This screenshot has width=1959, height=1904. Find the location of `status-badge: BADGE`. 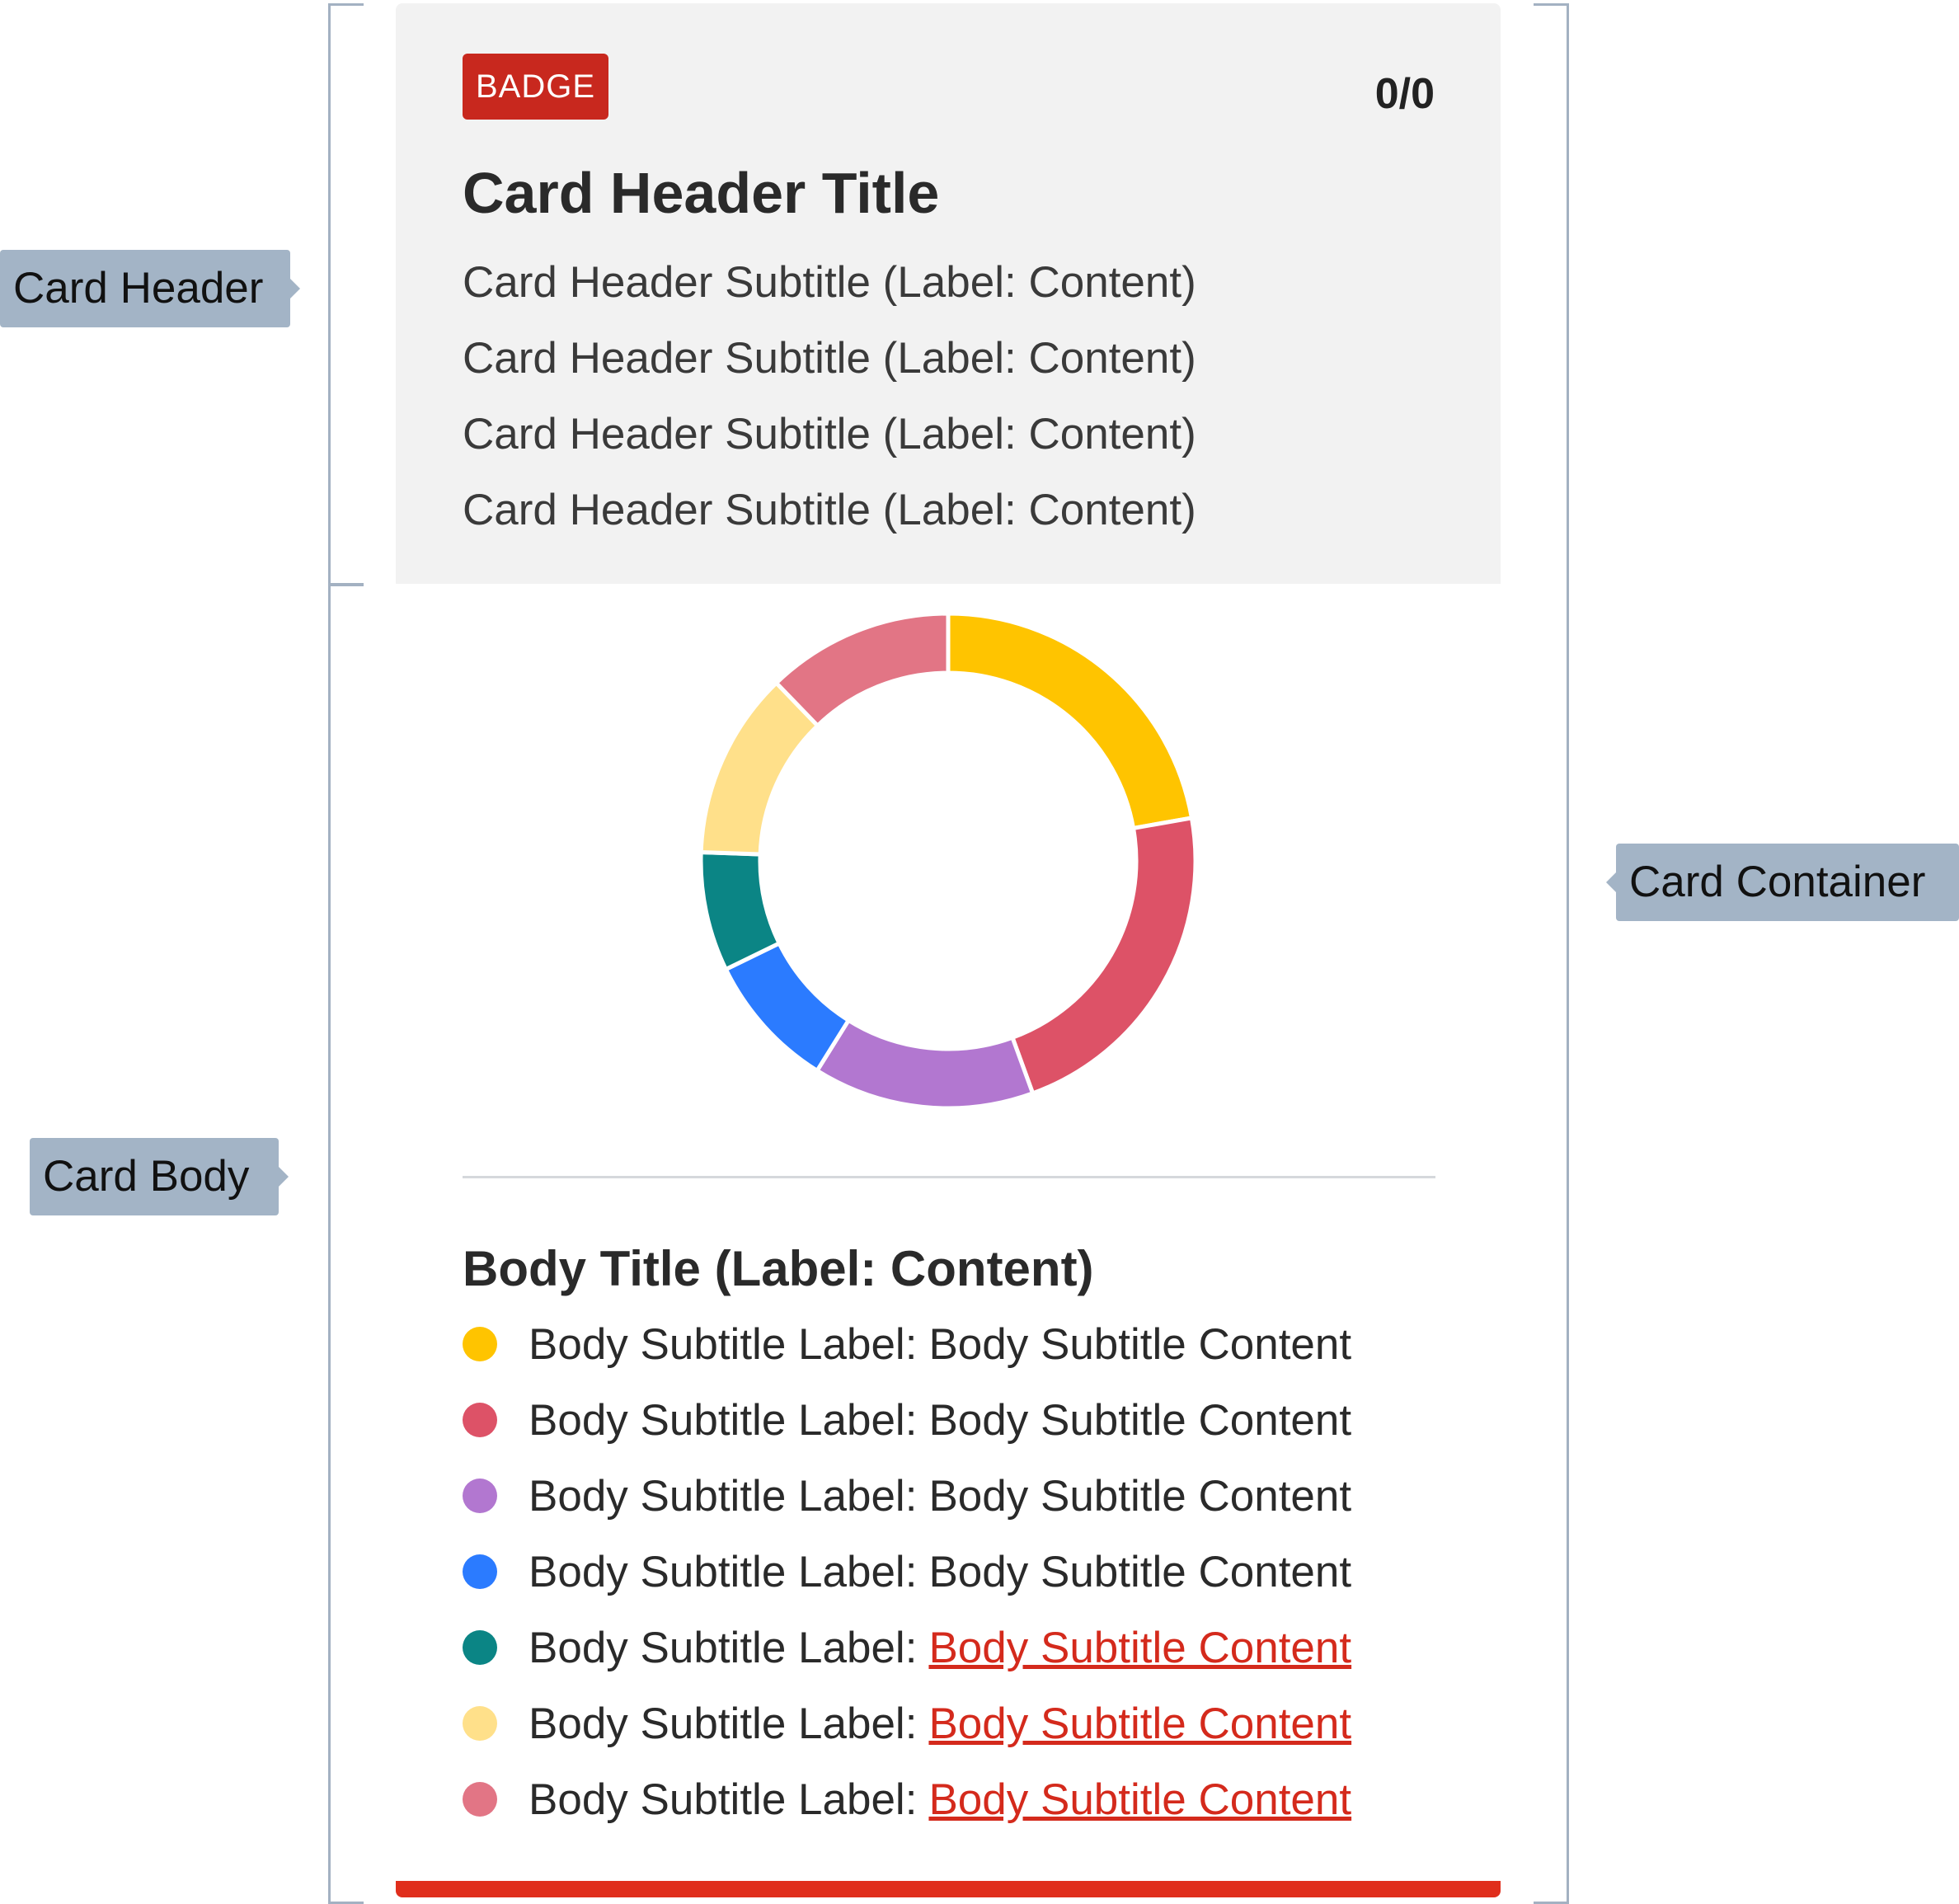

status-badge: BADGE is located at coordinates (536, 87).